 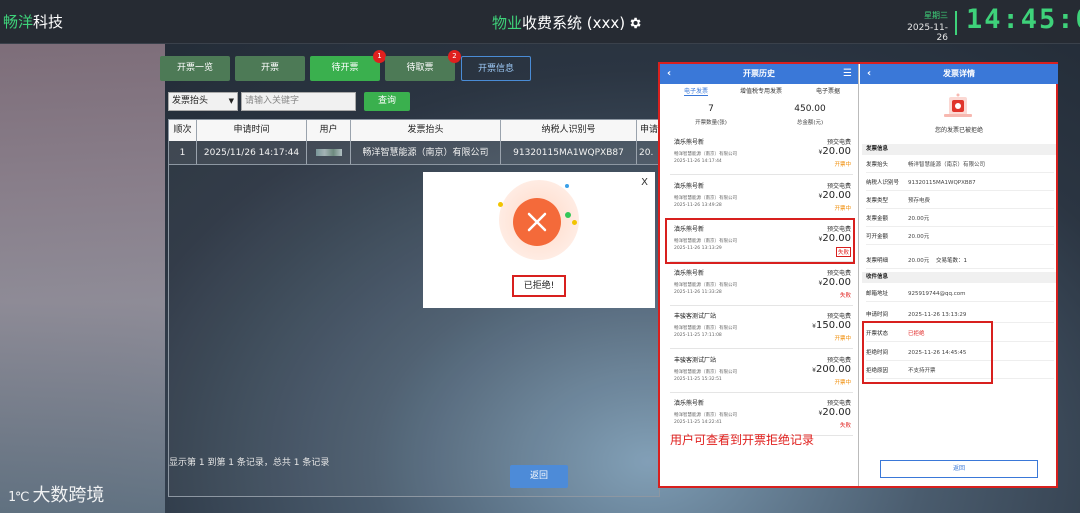 I want to click on tab-invoice-list: 开票一览, so click(x=195, y=68).